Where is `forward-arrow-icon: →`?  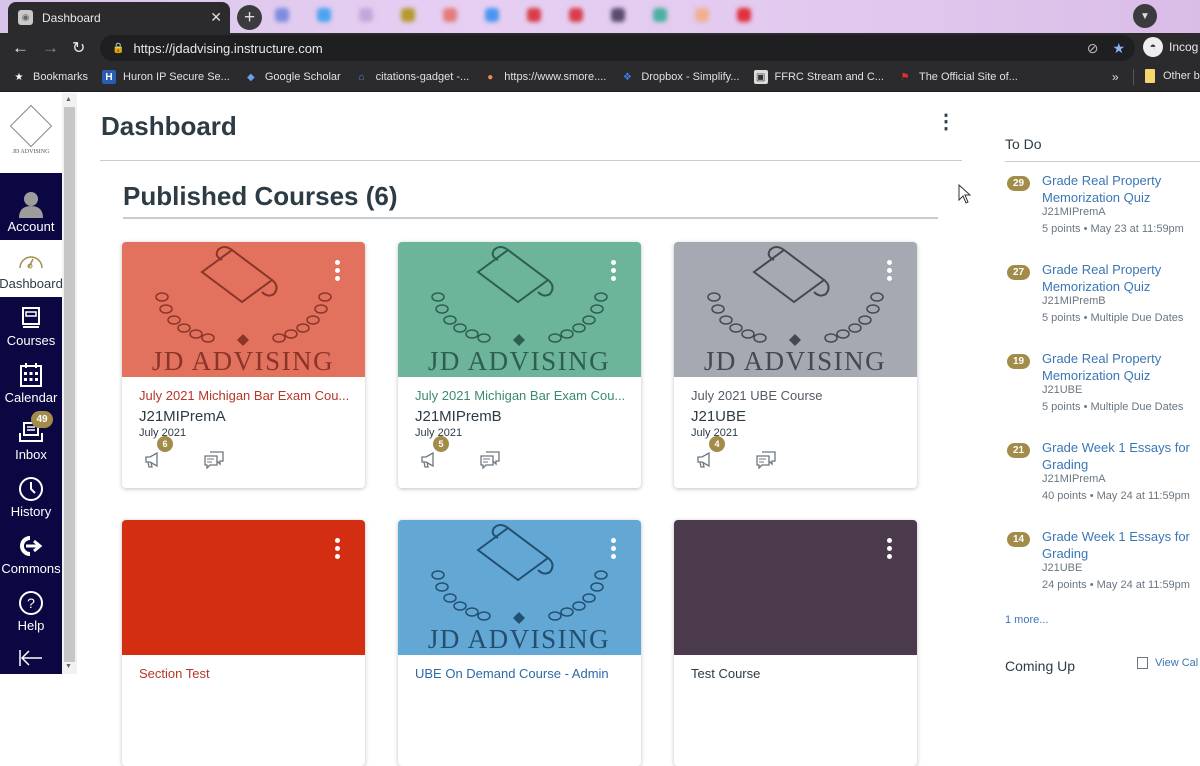 forward-arrow-icon: → is located at coordinates (50, 48).